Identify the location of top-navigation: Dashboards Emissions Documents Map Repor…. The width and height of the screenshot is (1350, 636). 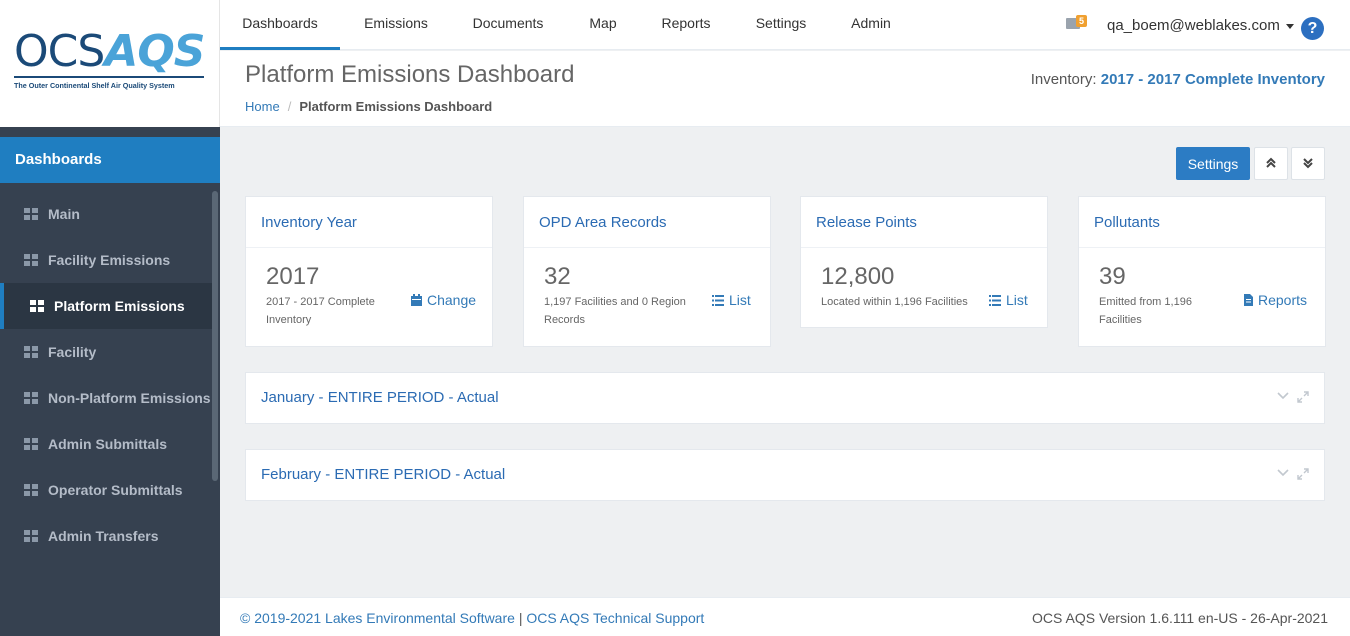
(785, 25).